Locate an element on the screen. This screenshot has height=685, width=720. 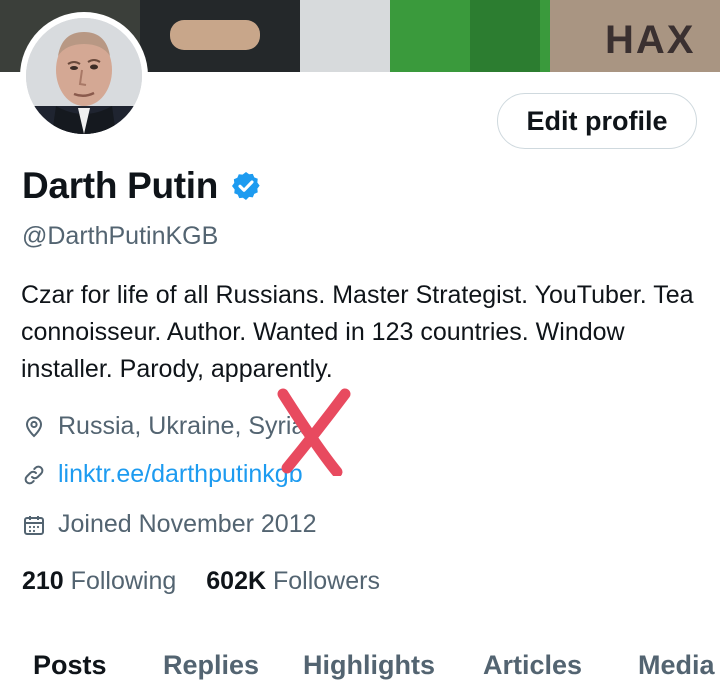
profile-location: Russia, Ukraine, Syria is located at coordinates (163, 426).